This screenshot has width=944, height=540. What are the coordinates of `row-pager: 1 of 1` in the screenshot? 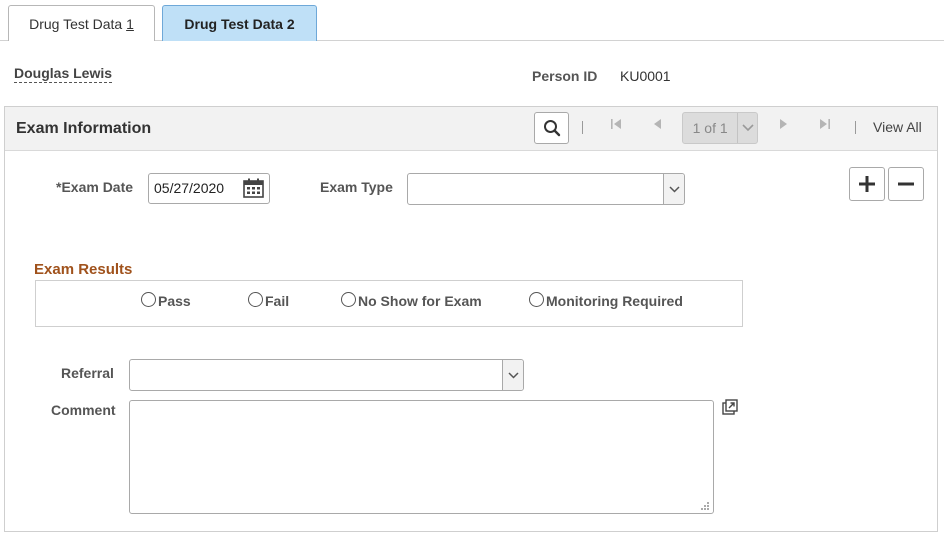 It's located at (720, 128).